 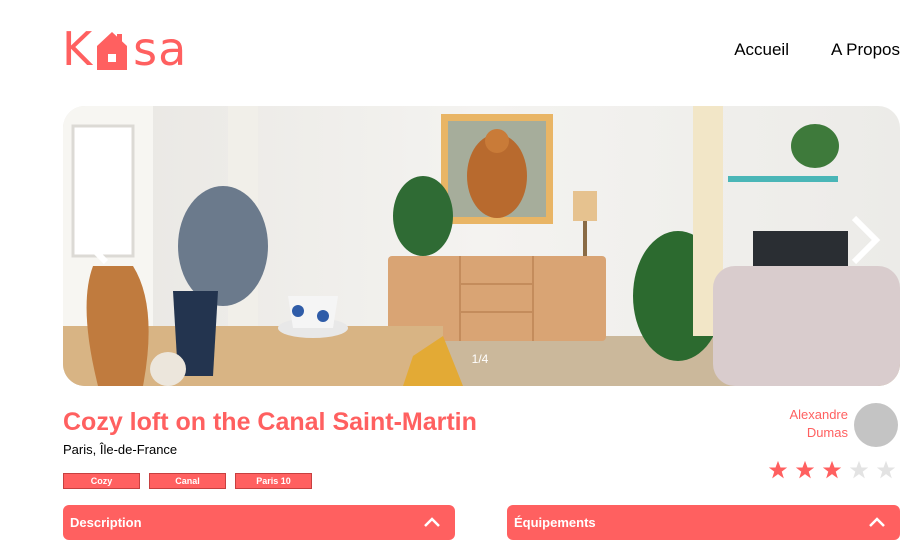 I want to click on star-rating, so click(x=832, y=470).